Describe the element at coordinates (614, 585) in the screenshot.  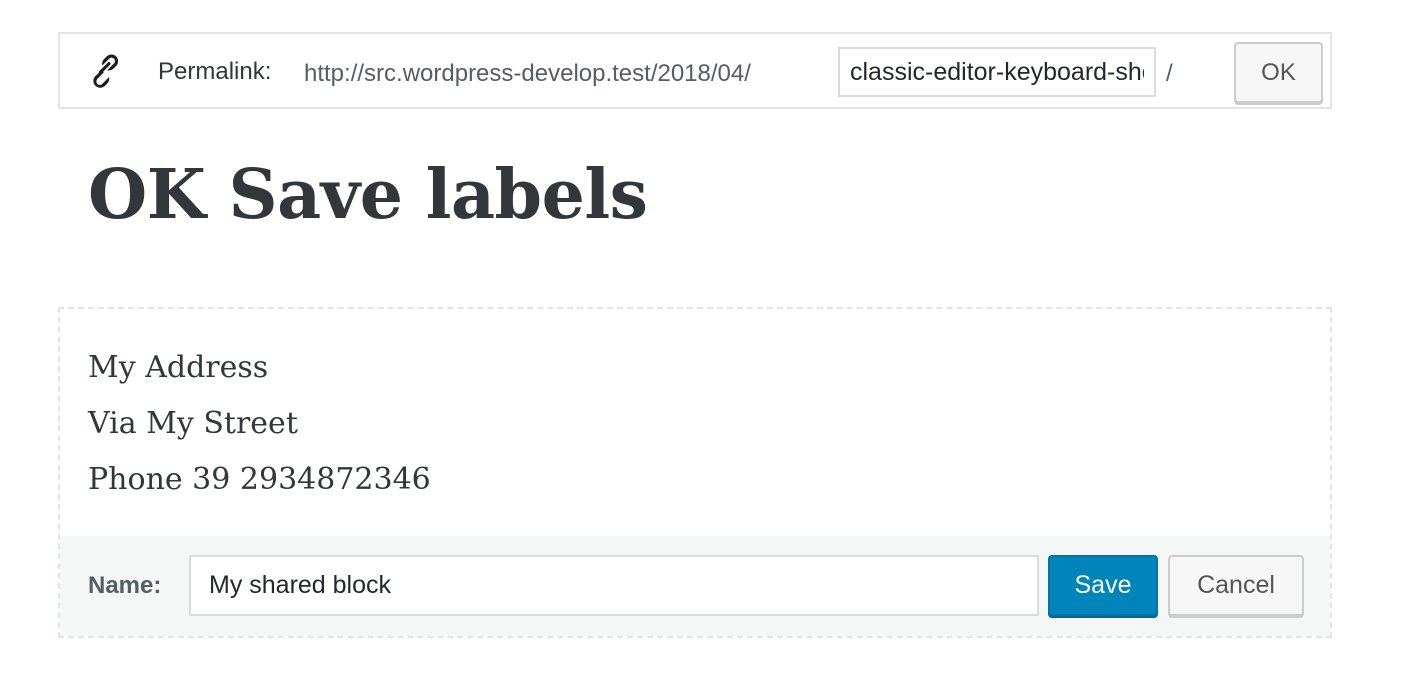
I see `block-name-input` at that location.